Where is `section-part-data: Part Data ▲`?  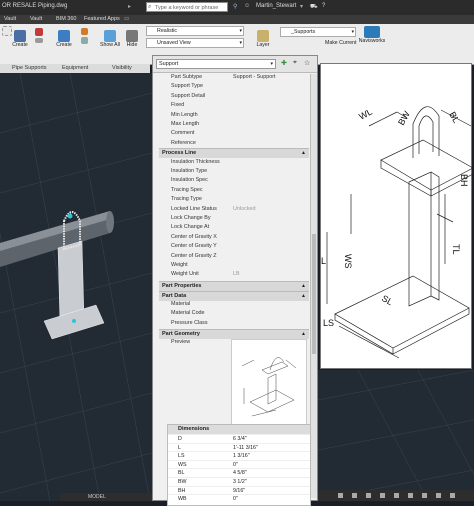
section-part-data: Part Data ▲ is located at coordinates (234, 295).